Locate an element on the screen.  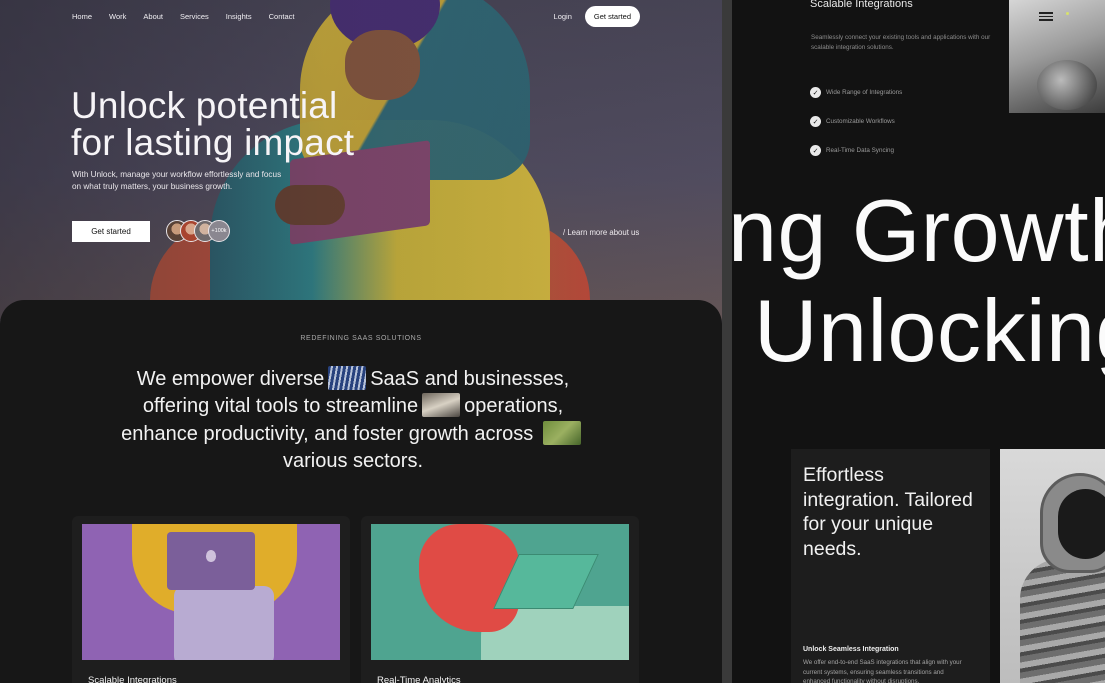
hero-get-started-button: Get started is located at coordinates (111, 231).